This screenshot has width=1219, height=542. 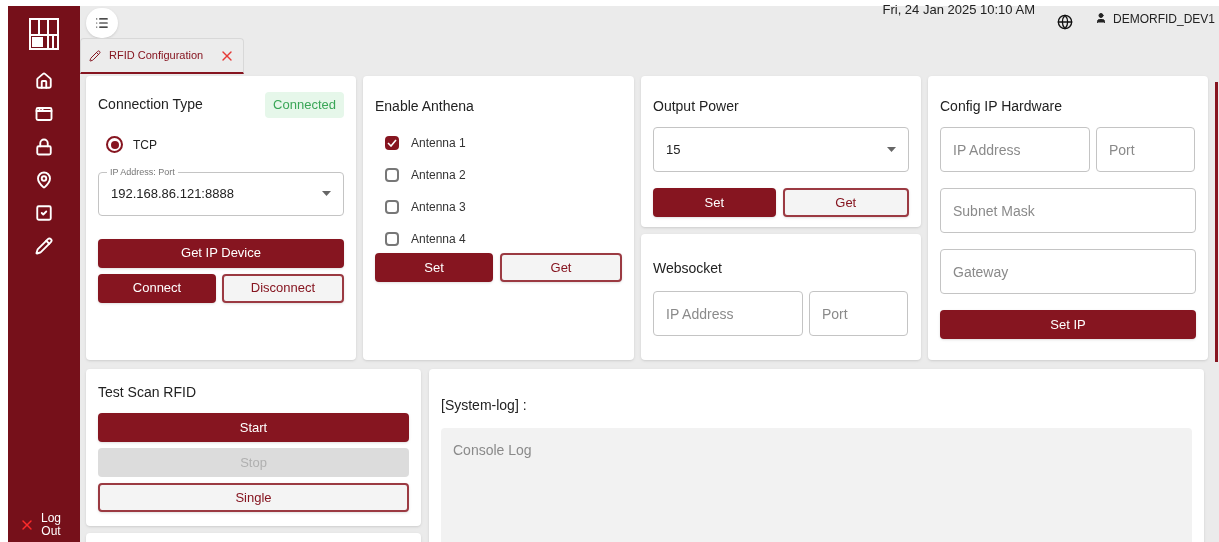 I want to click on window-icon, so click(x=44, y=114).